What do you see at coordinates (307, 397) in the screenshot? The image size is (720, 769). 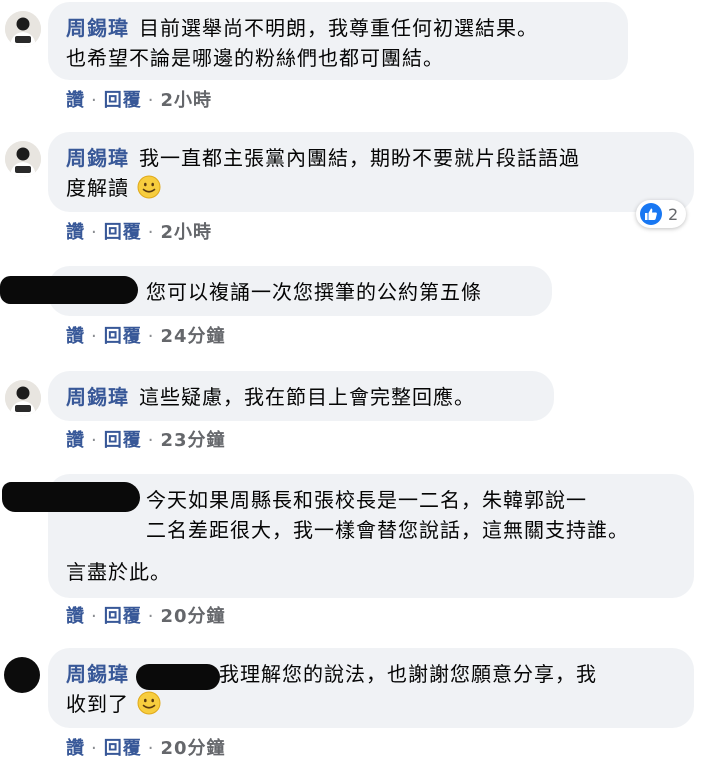 I see `comment-text: 這些疑慮，我在節目上會完整回應。` at bounding box center [307, 397].